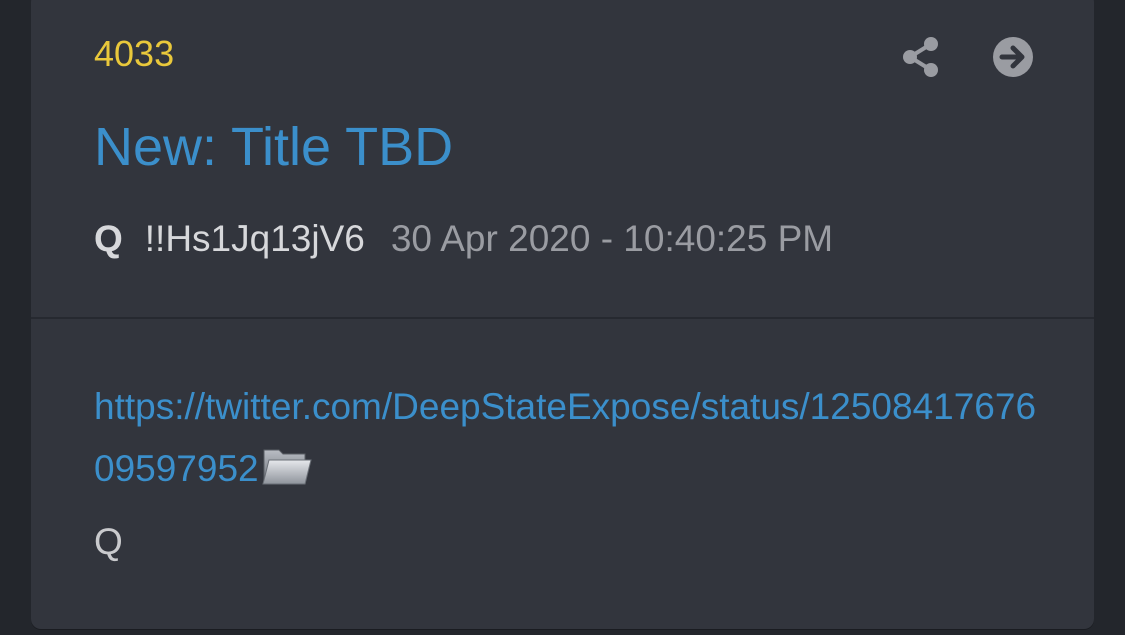  What do you see at coordinates (108, 541) in the screenshot?
I see `post-signature: Q` at bounding box center [108, 541].